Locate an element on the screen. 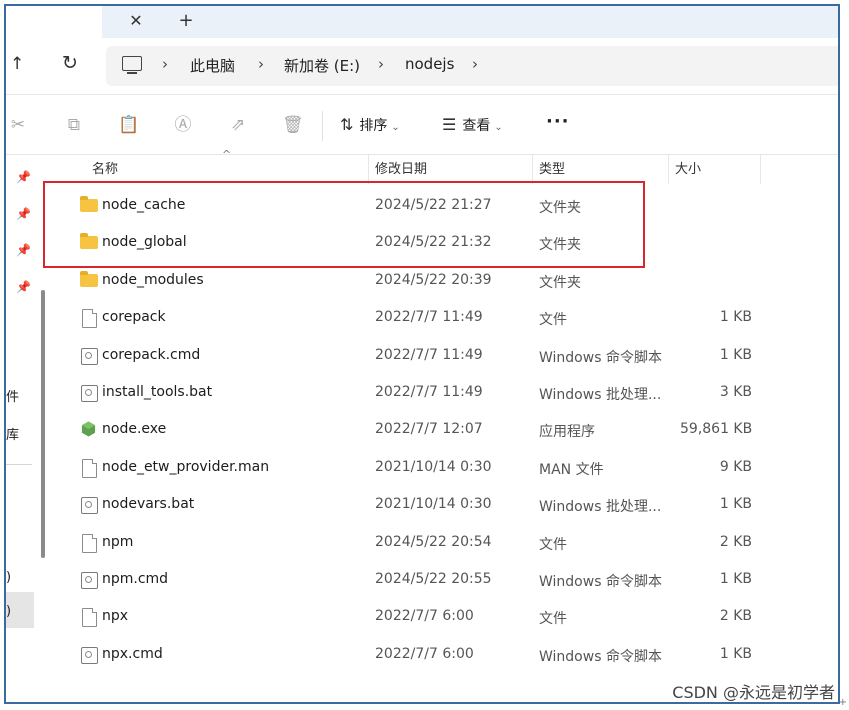 This screenshot has width=849, height=710. column-header-modified: 修改日期 is located at coordinates (401, 170).